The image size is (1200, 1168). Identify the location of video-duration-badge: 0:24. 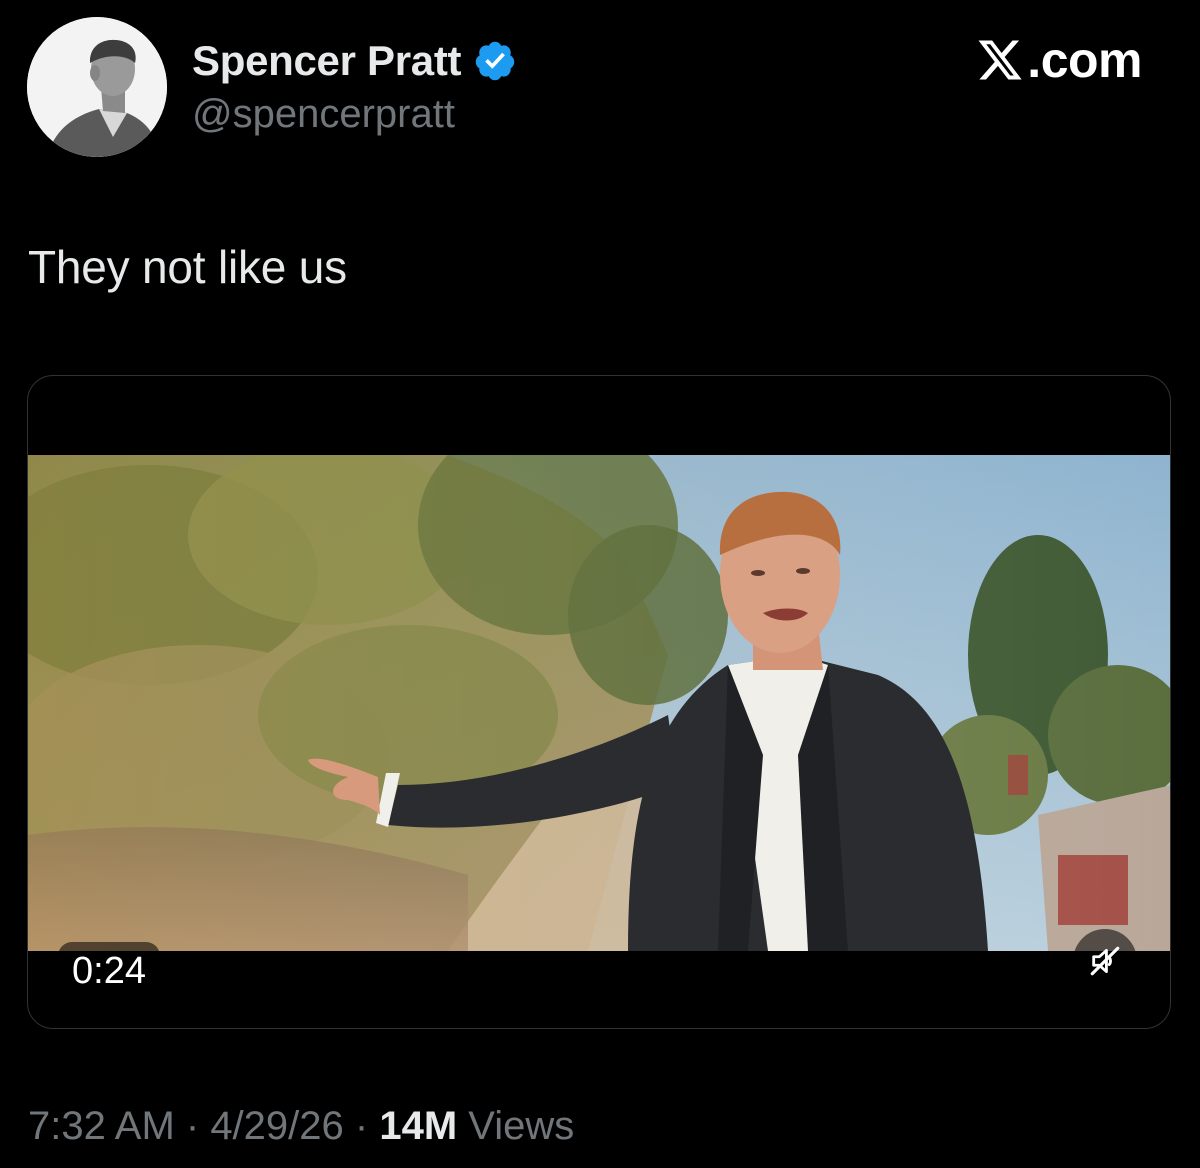
(109, 971).